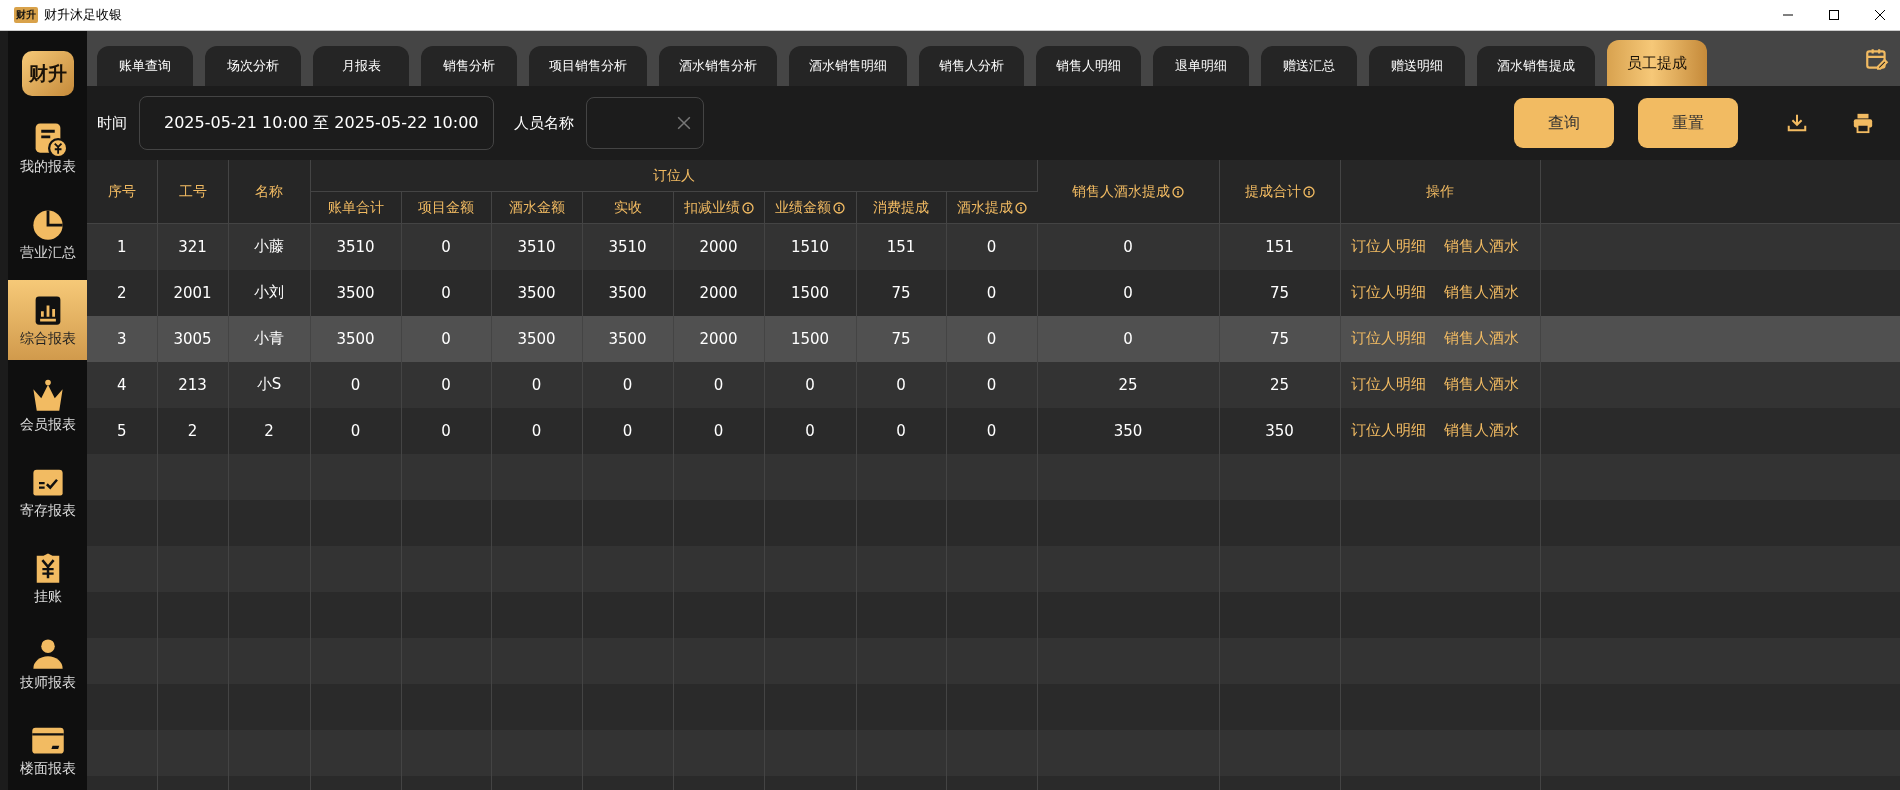  What do you see at coordinates (1121, 191) in the screenshot?
I see `column-header: 销售人酒水提成` at bounding box center [1121, 191].